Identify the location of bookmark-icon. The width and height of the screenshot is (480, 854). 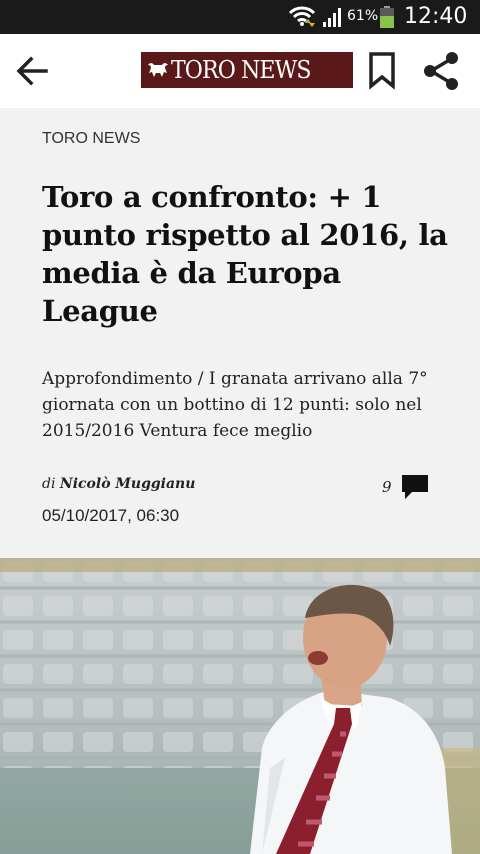
(382, 70).